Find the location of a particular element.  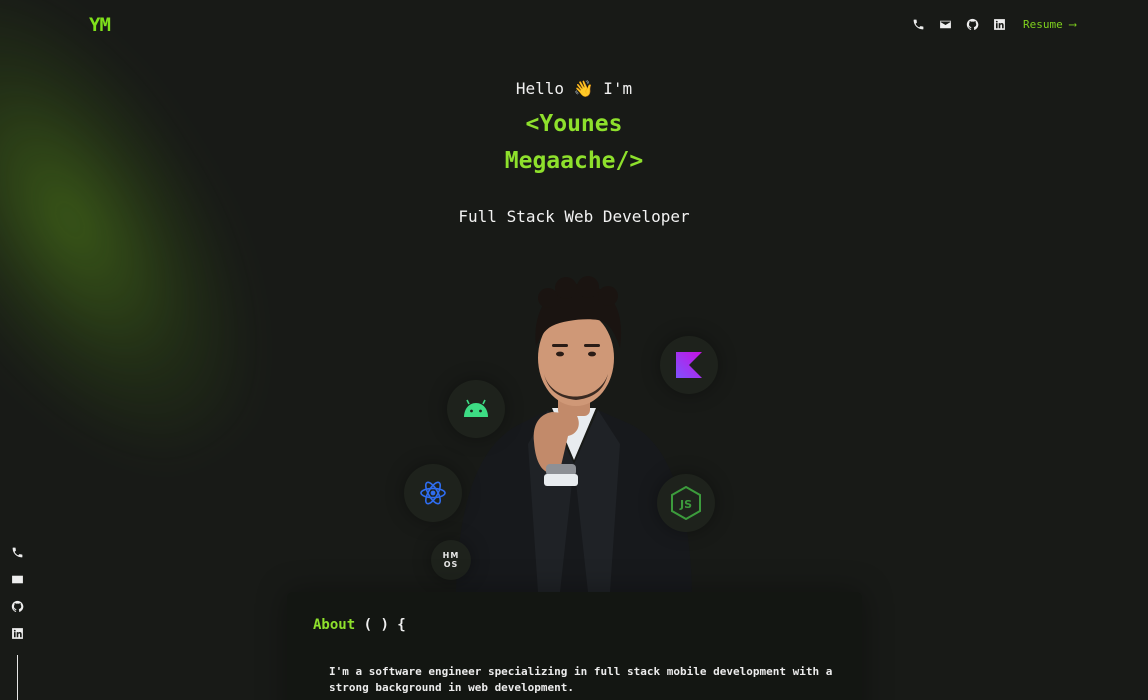

hero-name: <Younes Megaache/> is located at coordinates (574, 143).